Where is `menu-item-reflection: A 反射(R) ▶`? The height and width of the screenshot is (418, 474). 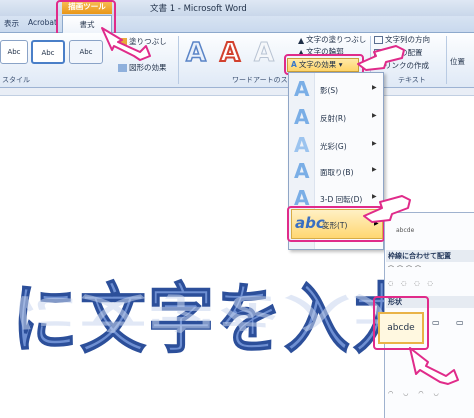 menu-item-reflection: A 反射(R) ▶ is located at coordinates (337, 117).